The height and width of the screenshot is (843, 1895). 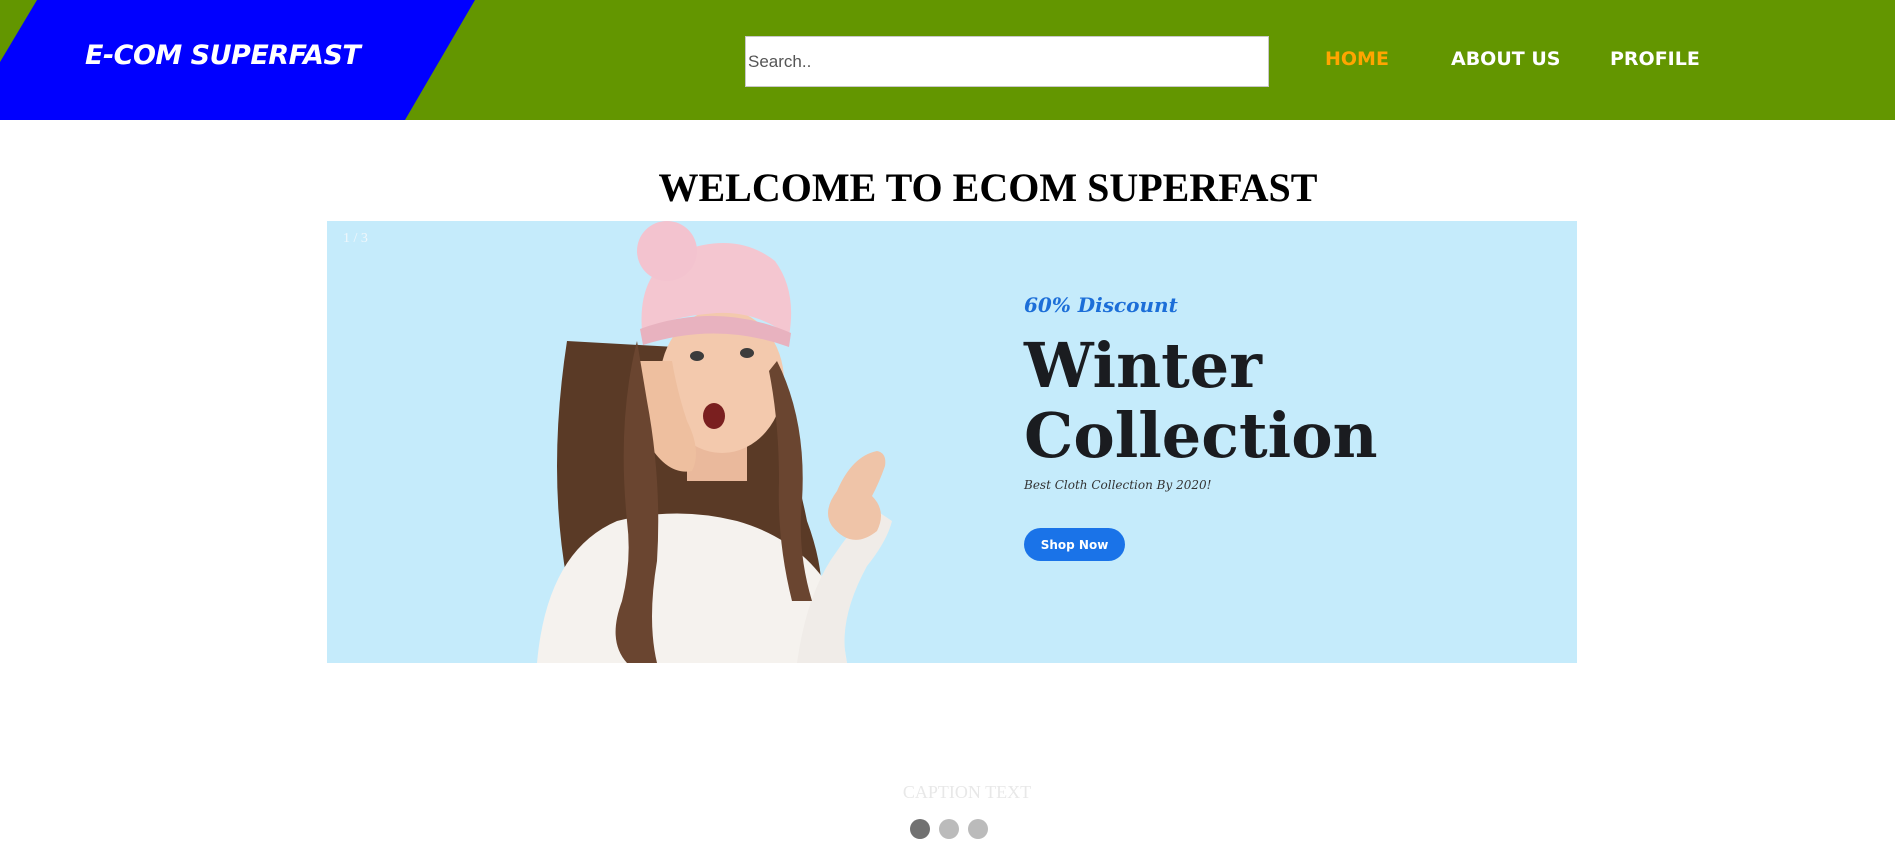 I want to click on collection-heading-line1: Winter, so click(x=1143, y=365).